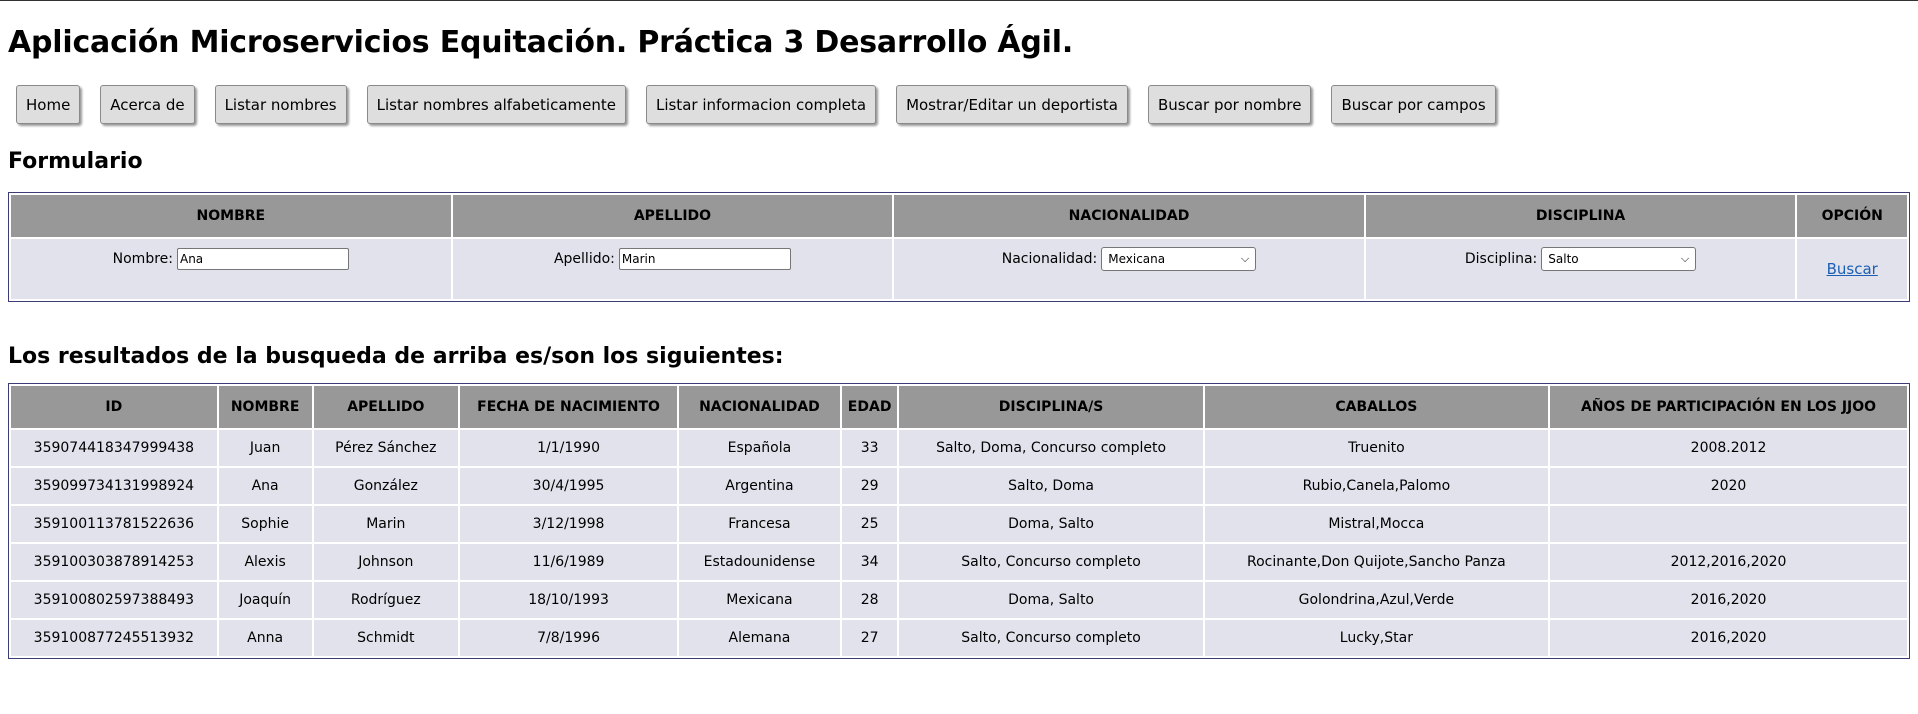 This screenshot has width=1918, height=714. What do you see at coordinates (1179, 259) in the screenshot?
I see `nacionalidad-select: Mexicana ⌵` at bounding box center [1179, 259].